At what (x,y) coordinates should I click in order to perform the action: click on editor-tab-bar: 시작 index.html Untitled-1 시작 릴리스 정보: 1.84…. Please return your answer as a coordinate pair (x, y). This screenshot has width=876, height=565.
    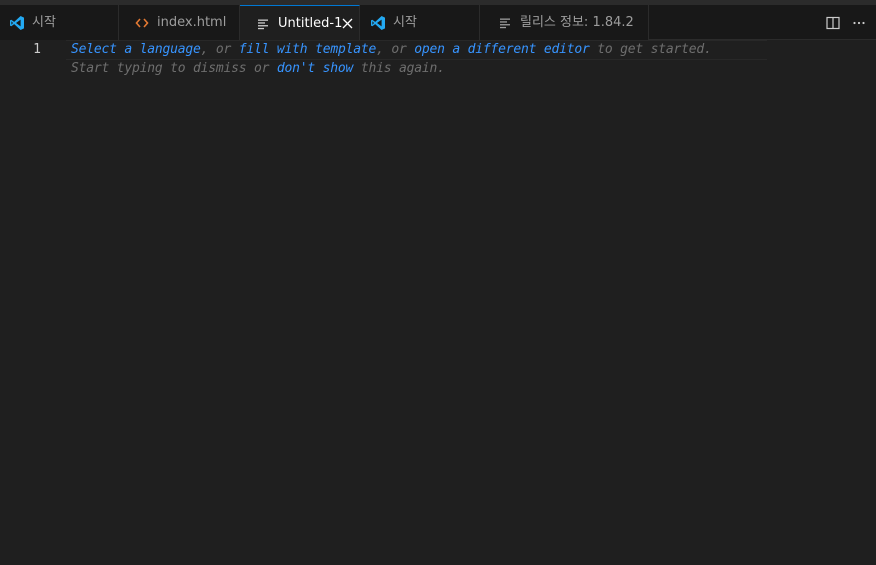
    Looking at the image, I should click on (438, 23).